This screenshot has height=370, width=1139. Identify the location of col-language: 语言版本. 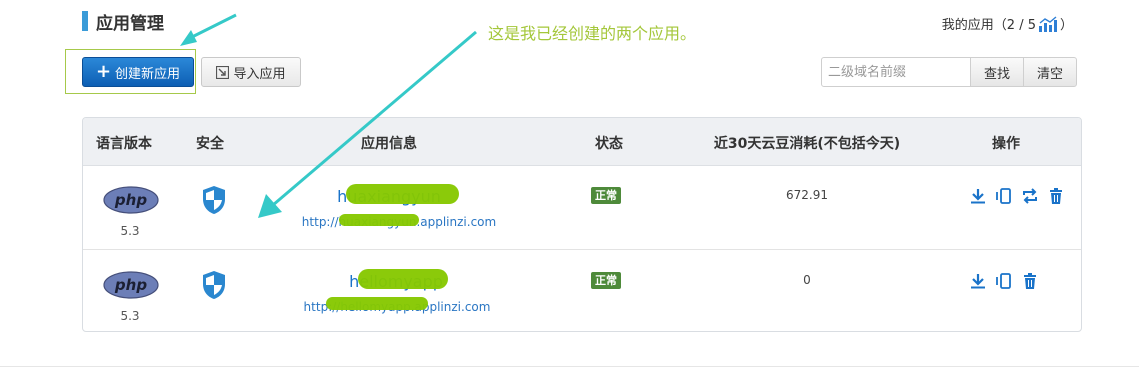
(124, 144).